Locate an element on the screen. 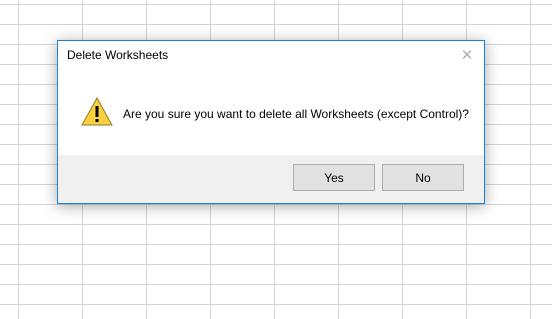 This screenshot has width=552, height=319. no-button: No is located at coordinates (423, 177).